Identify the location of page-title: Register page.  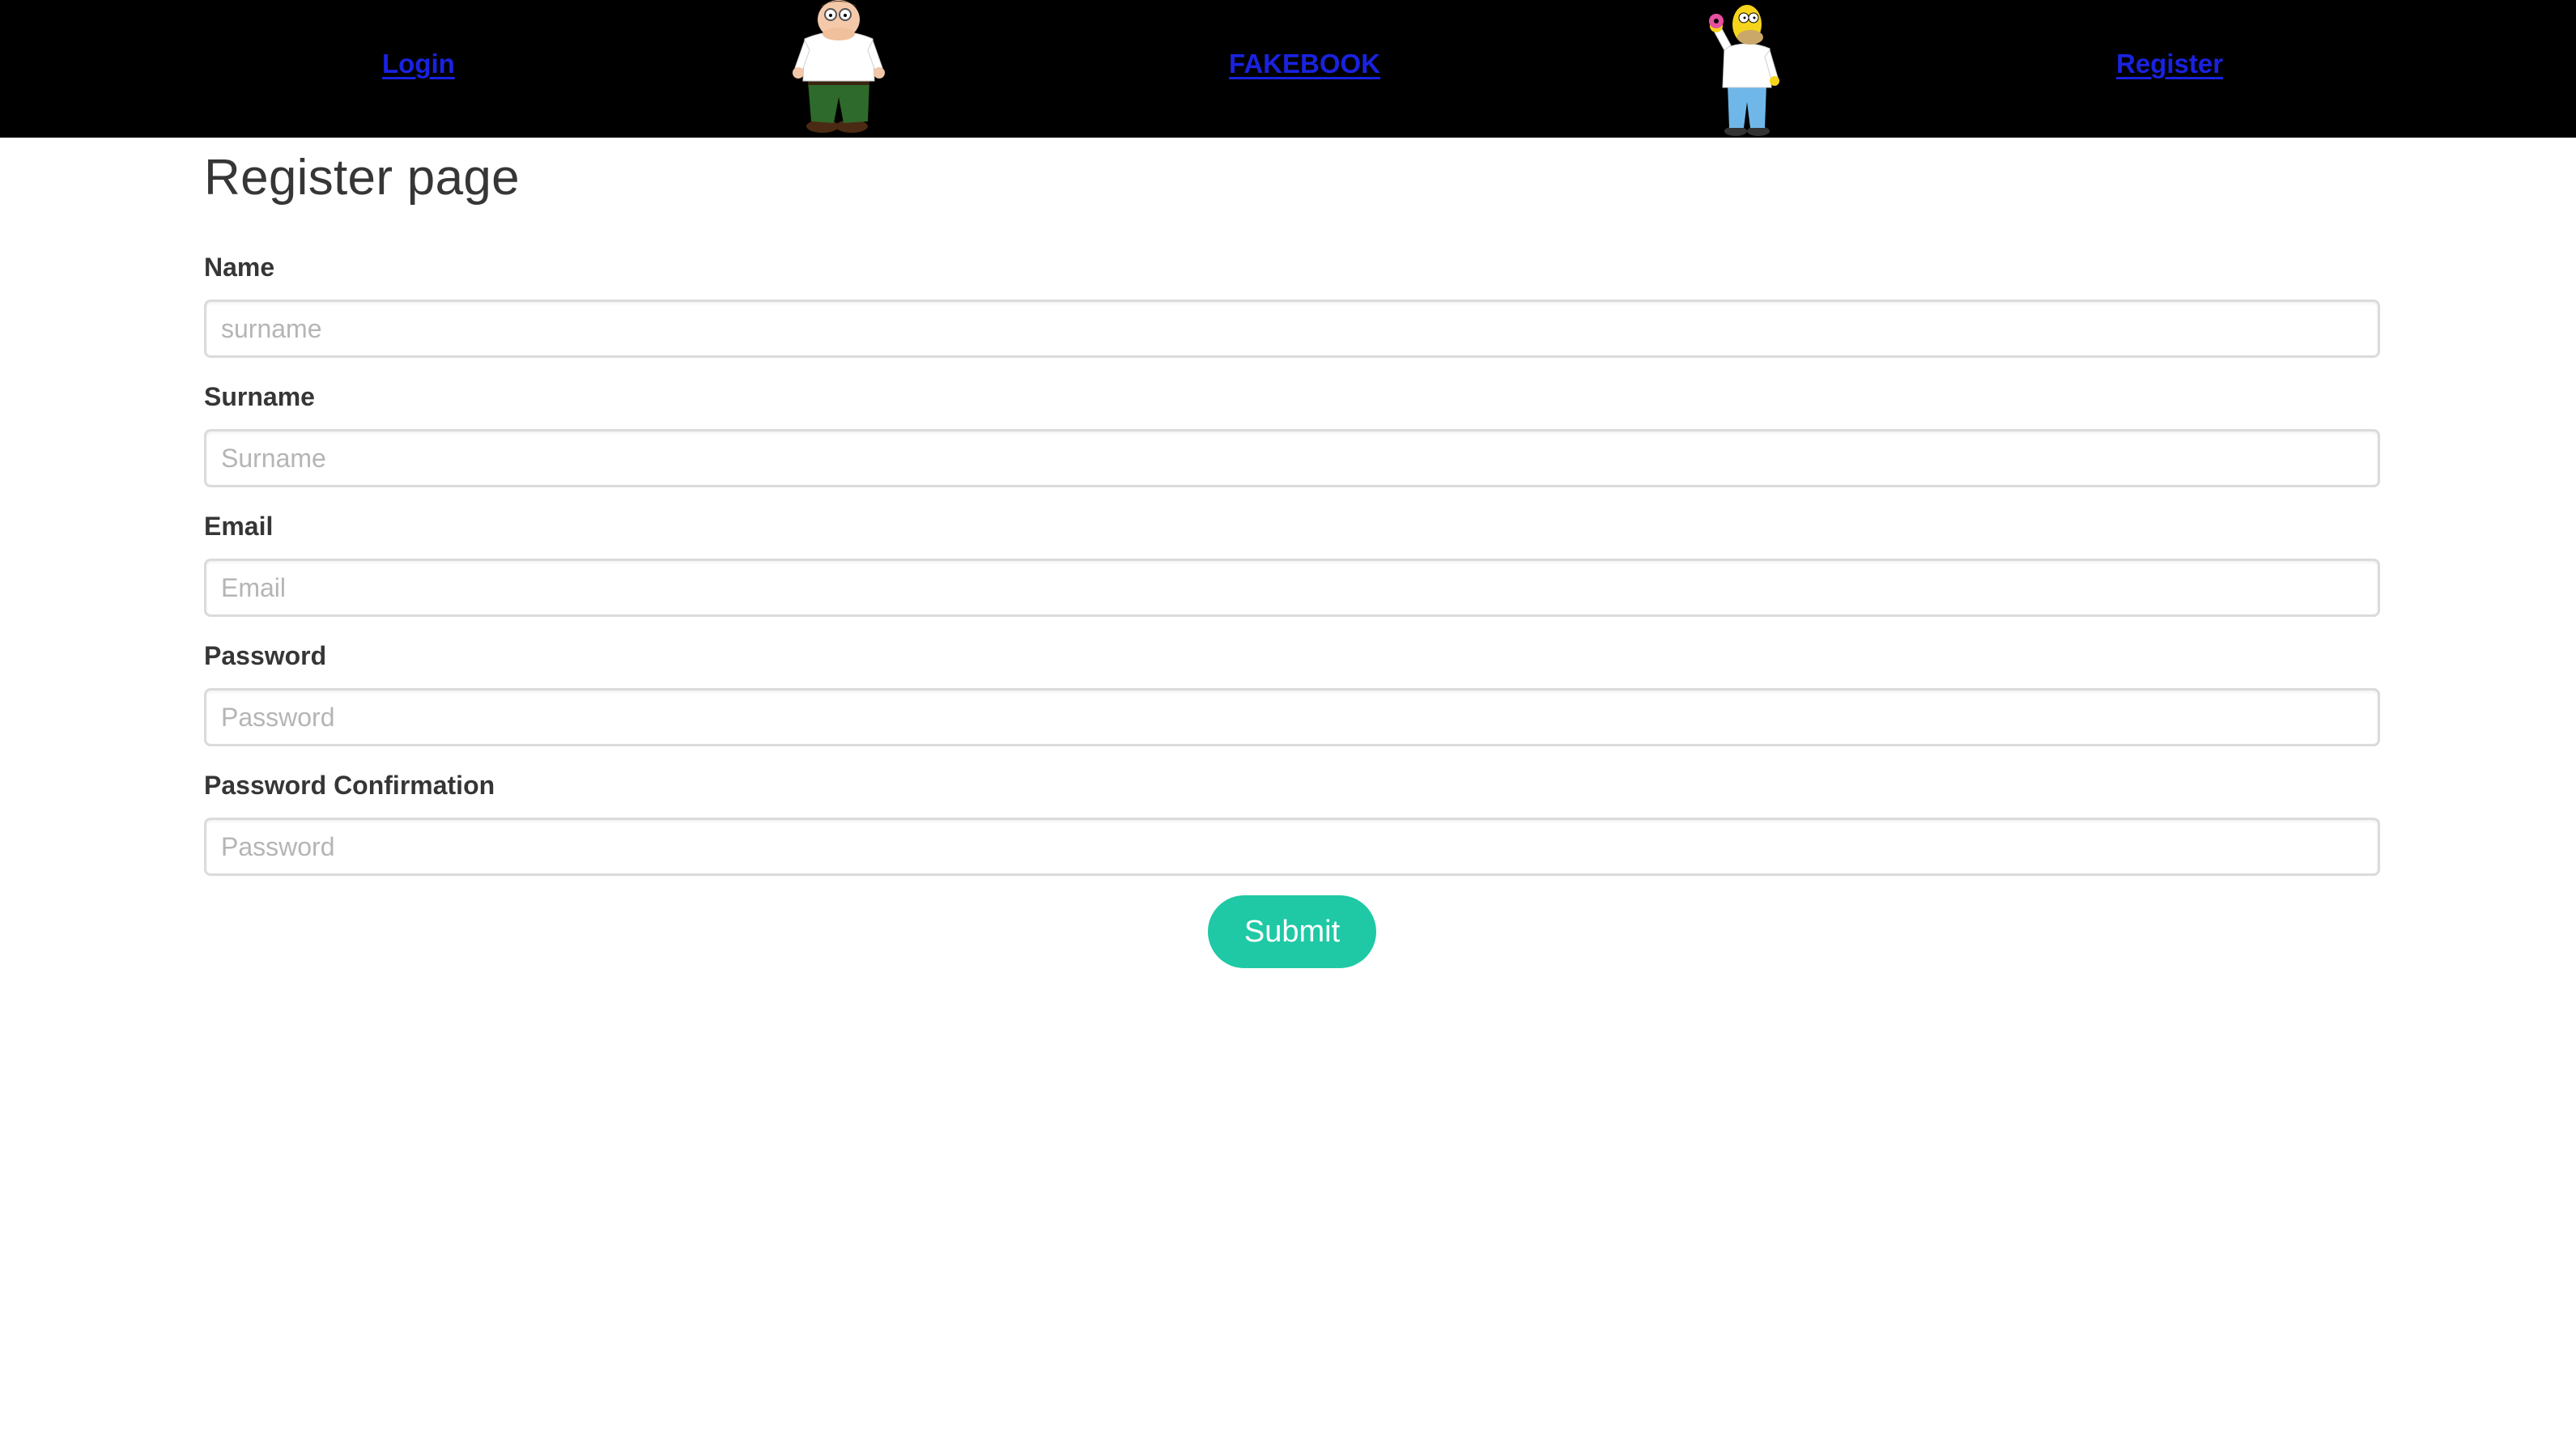
(362, 178).